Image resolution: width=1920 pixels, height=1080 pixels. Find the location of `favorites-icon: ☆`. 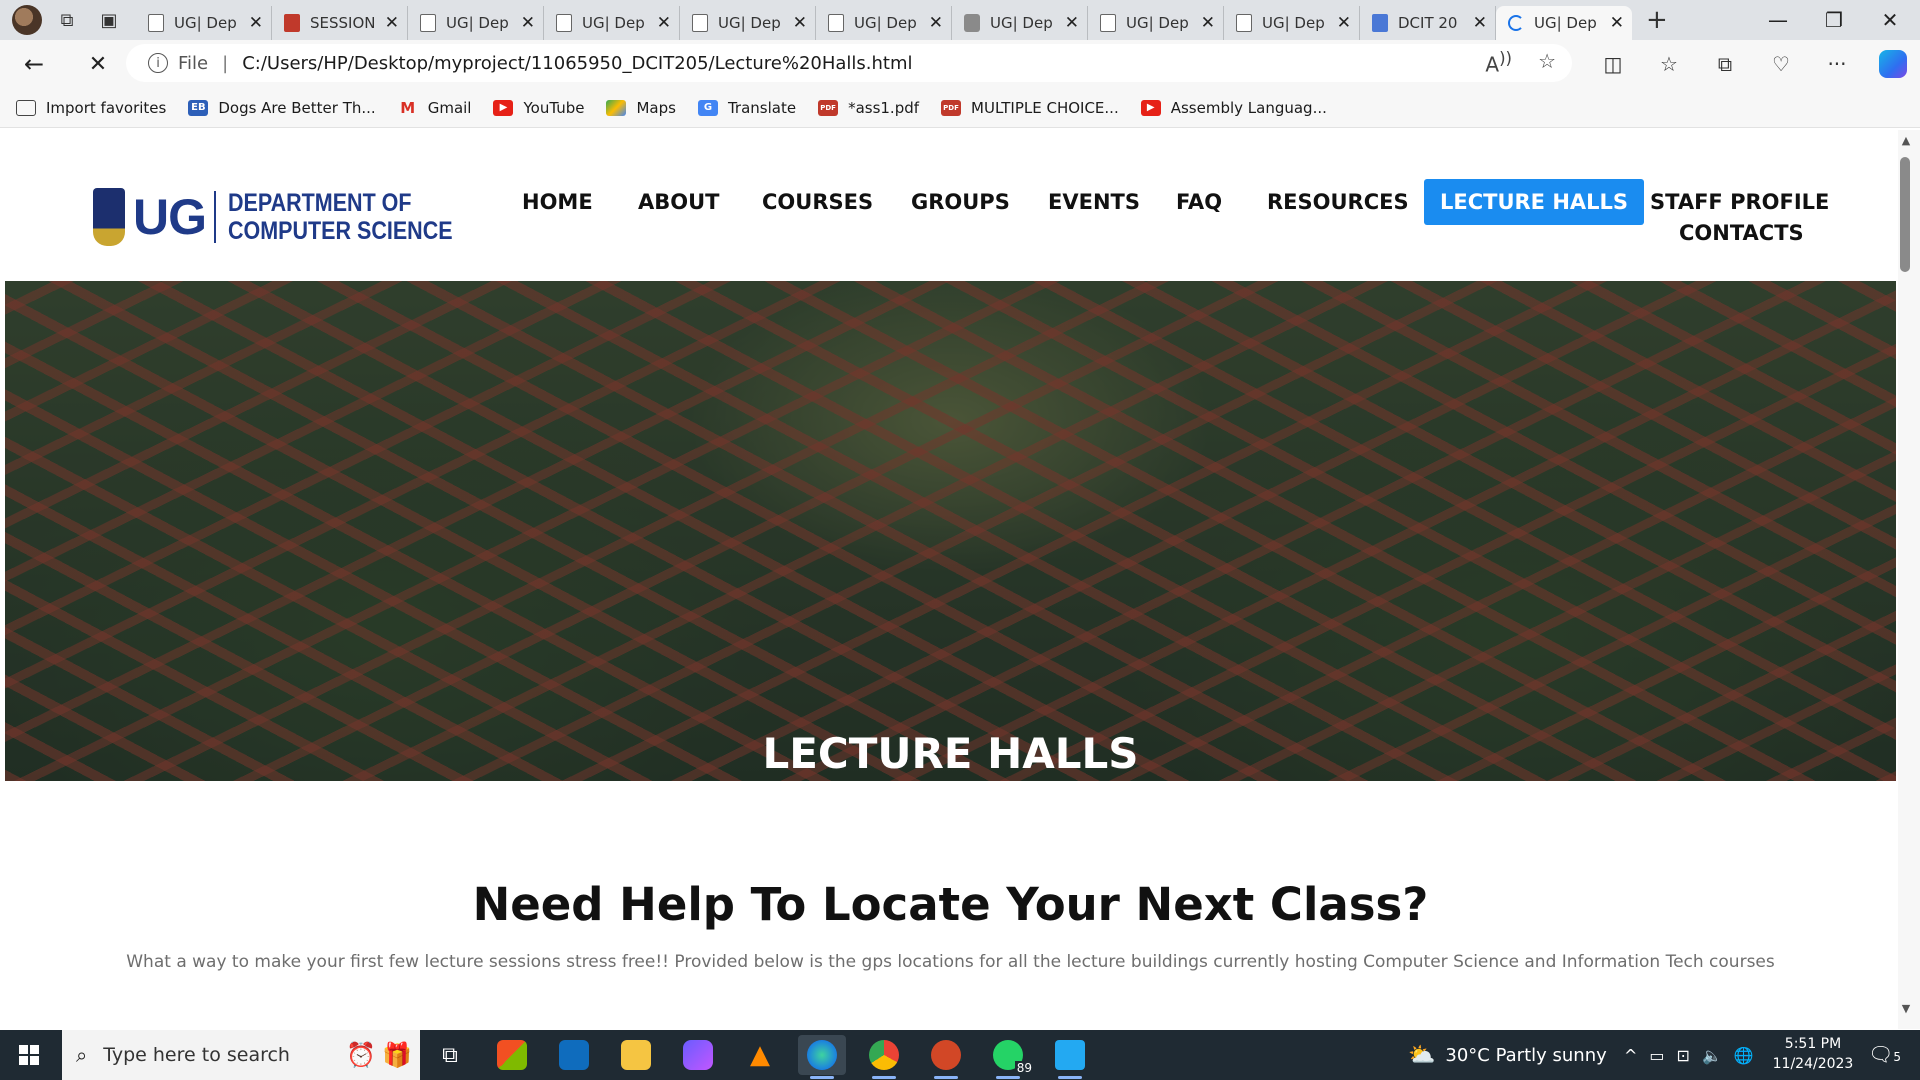

favorites-icon: ☆ is located at coordinates (1669, 64).